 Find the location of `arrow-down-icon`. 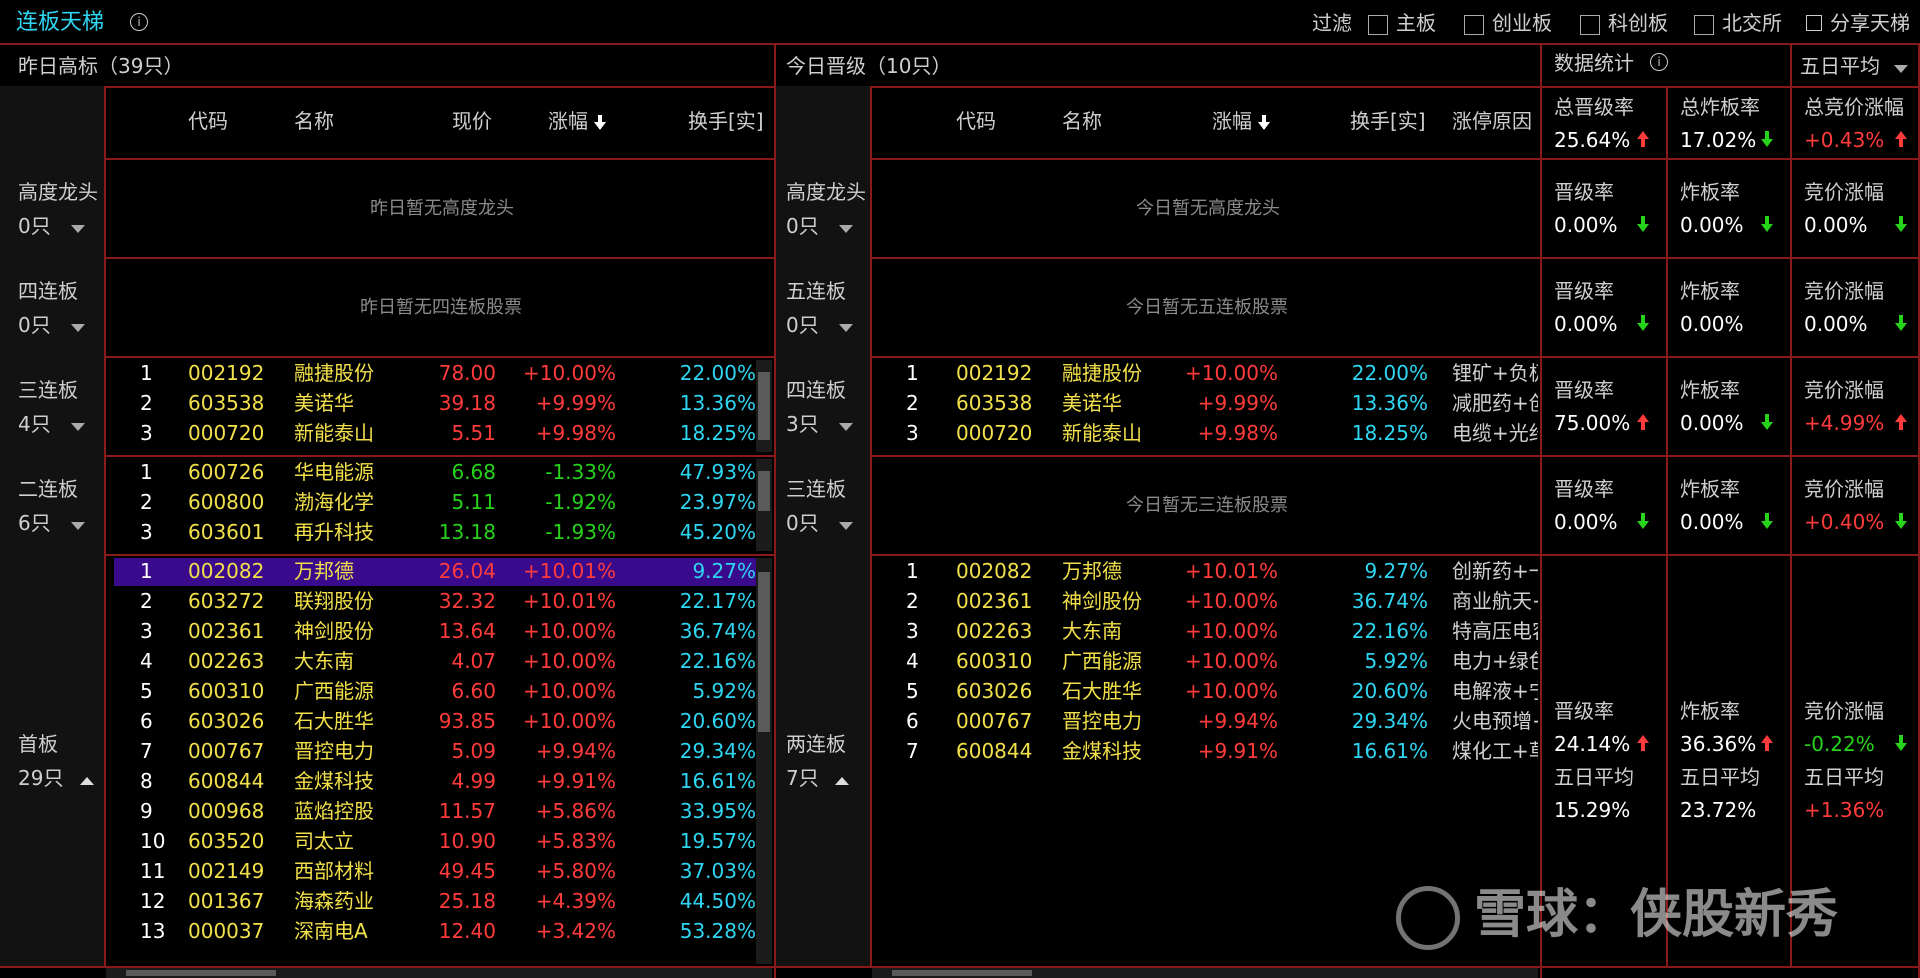

arrow-down-icon is located at coordinates (1767, 423).